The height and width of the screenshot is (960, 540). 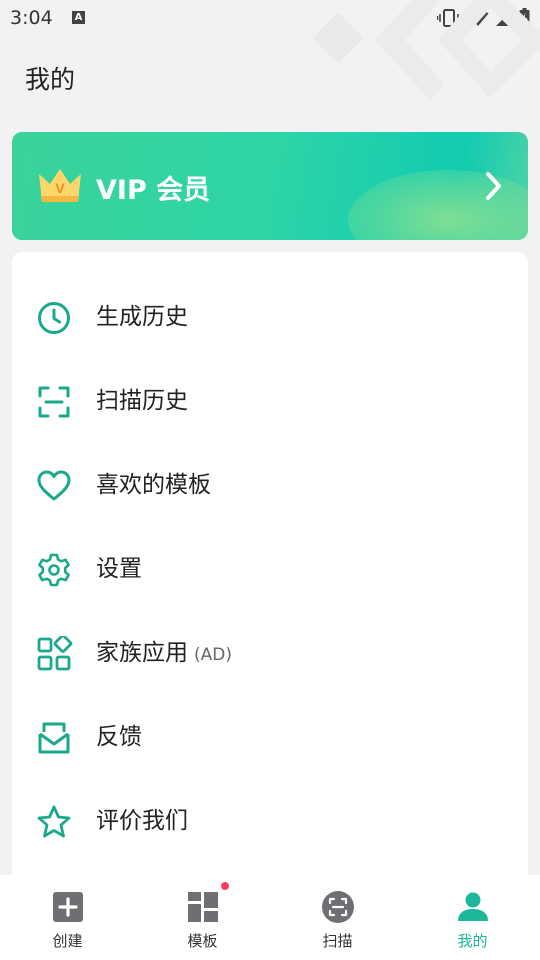 I want to click on tab-label: 模板, so click(x=202, y=941).